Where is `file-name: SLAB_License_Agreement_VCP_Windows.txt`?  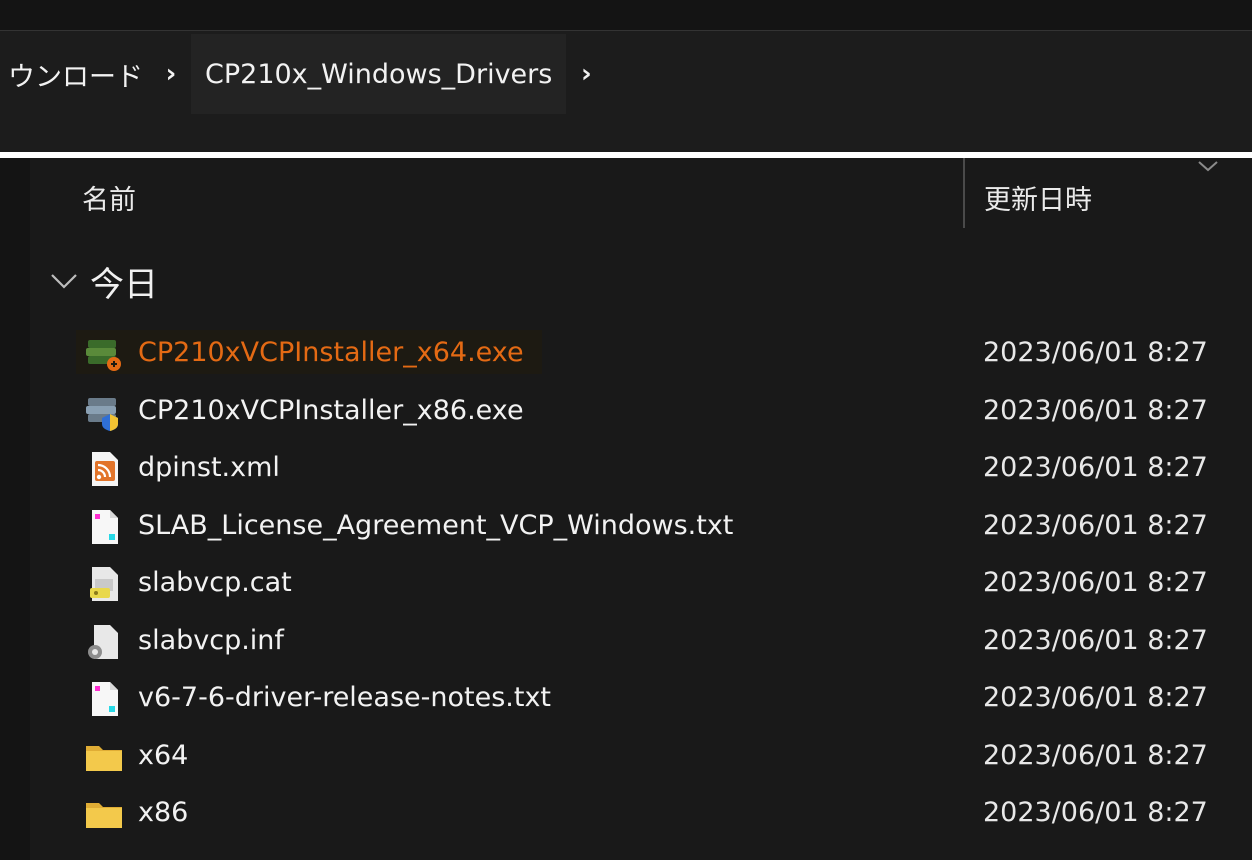 file-name: SLAB_License_Agreement_VCP_Windows.txt is located at coordinates (436, 525).